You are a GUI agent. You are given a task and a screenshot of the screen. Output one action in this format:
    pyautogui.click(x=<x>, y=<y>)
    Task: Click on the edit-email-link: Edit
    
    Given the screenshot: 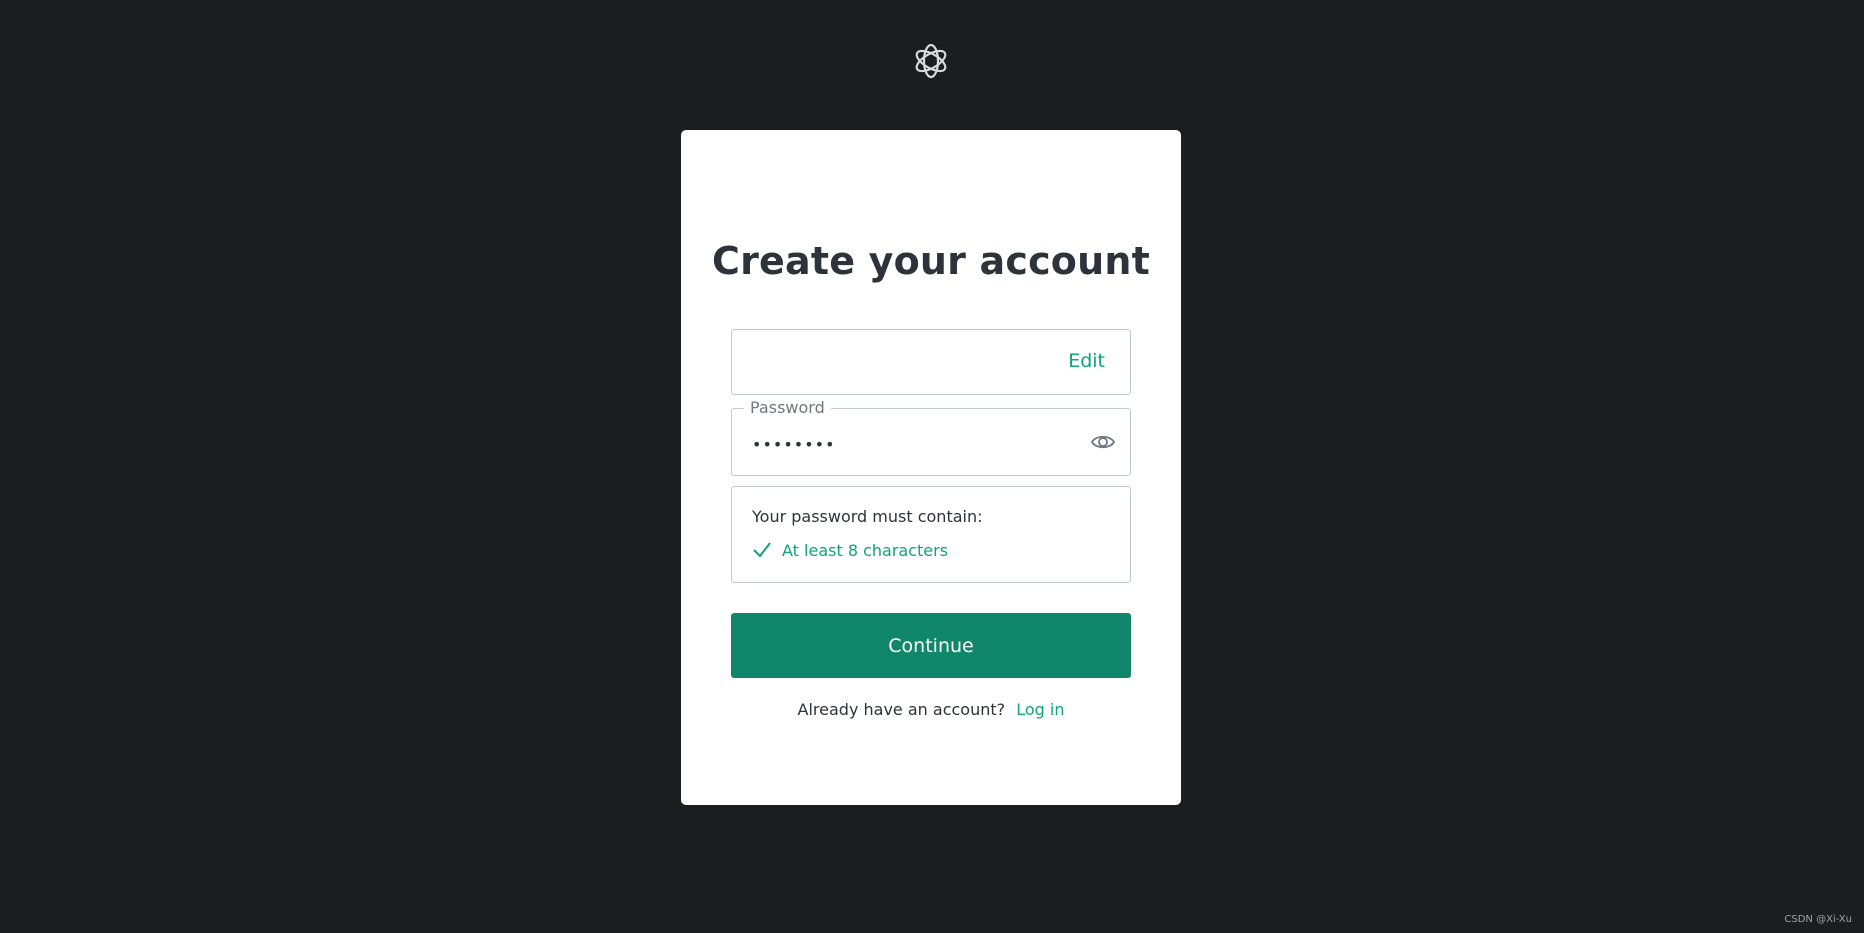 What is the action you would take?
    pyautogui.click(x=1086, y=361)
    